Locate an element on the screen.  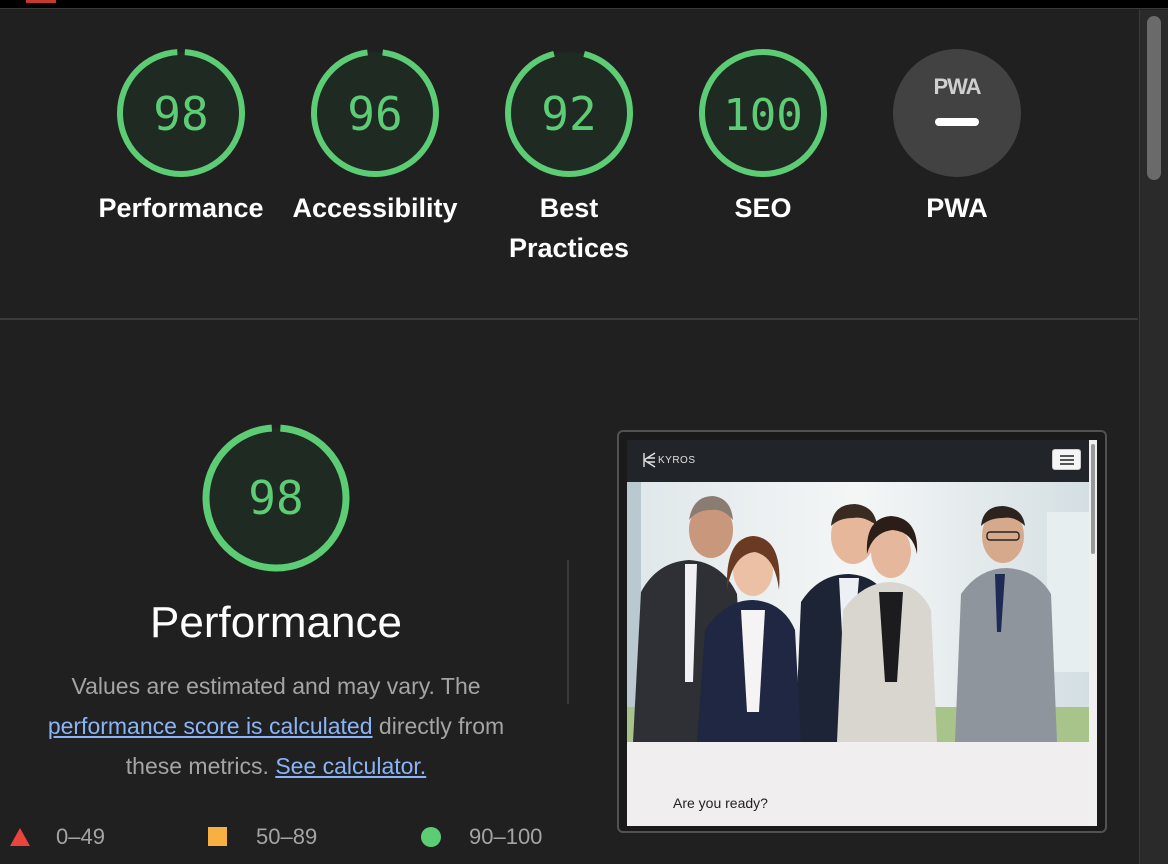
gauge-best-practices: 92 Best Practices is located at coordinates (569, 158).